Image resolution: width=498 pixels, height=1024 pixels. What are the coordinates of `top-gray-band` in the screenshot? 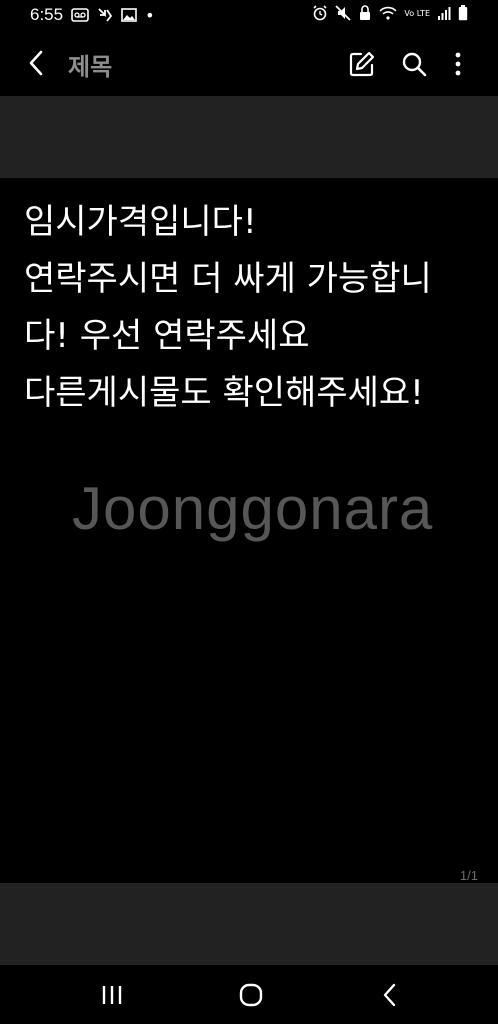 It's located at (249, 137).